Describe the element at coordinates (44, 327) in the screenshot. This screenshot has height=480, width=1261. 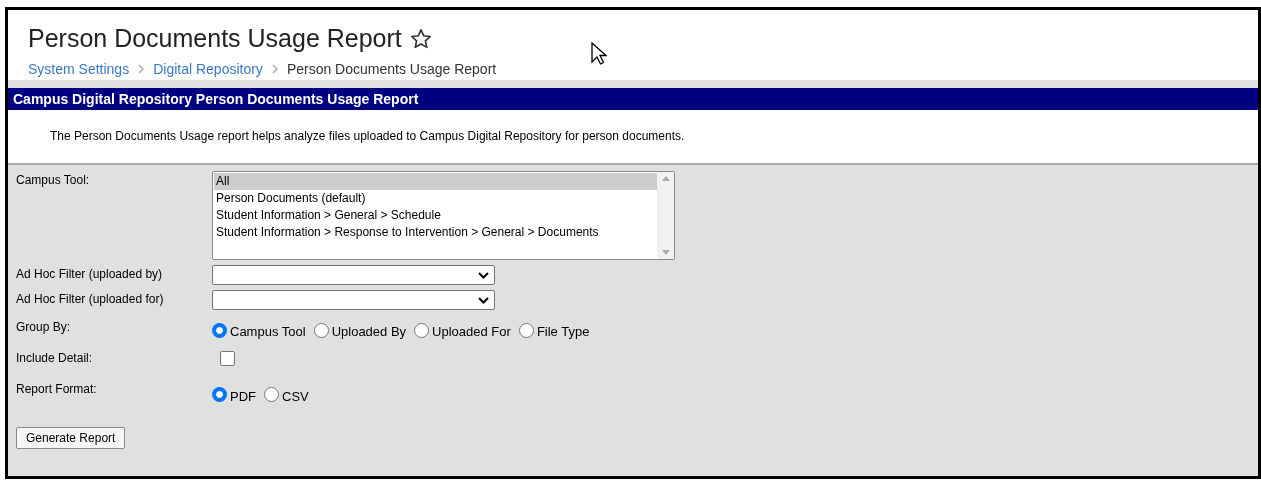
I see `field-label: Group By:` at that location.